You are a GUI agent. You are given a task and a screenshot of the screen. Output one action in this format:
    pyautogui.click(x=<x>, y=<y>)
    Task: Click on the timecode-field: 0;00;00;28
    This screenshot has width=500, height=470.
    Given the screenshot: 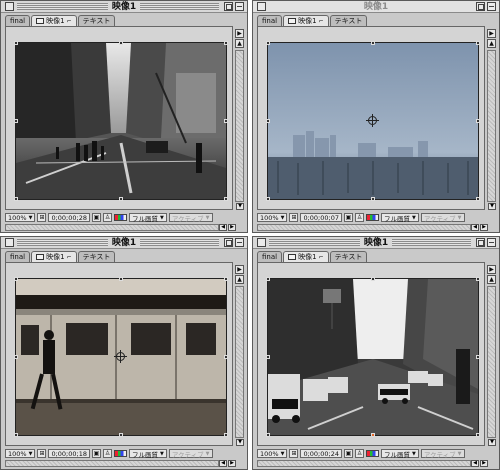 What is the action you would take?
    pyautogui.click(x=69, y=217)
    